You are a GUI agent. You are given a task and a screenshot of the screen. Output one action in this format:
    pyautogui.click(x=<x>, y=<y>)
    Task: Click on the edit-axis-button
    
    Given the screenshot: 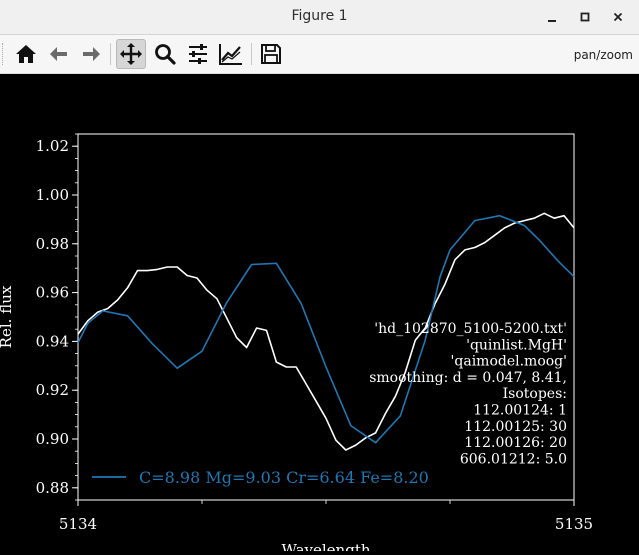 What is the action you would take?
    pyautogui.click(x=231, y=54)
    